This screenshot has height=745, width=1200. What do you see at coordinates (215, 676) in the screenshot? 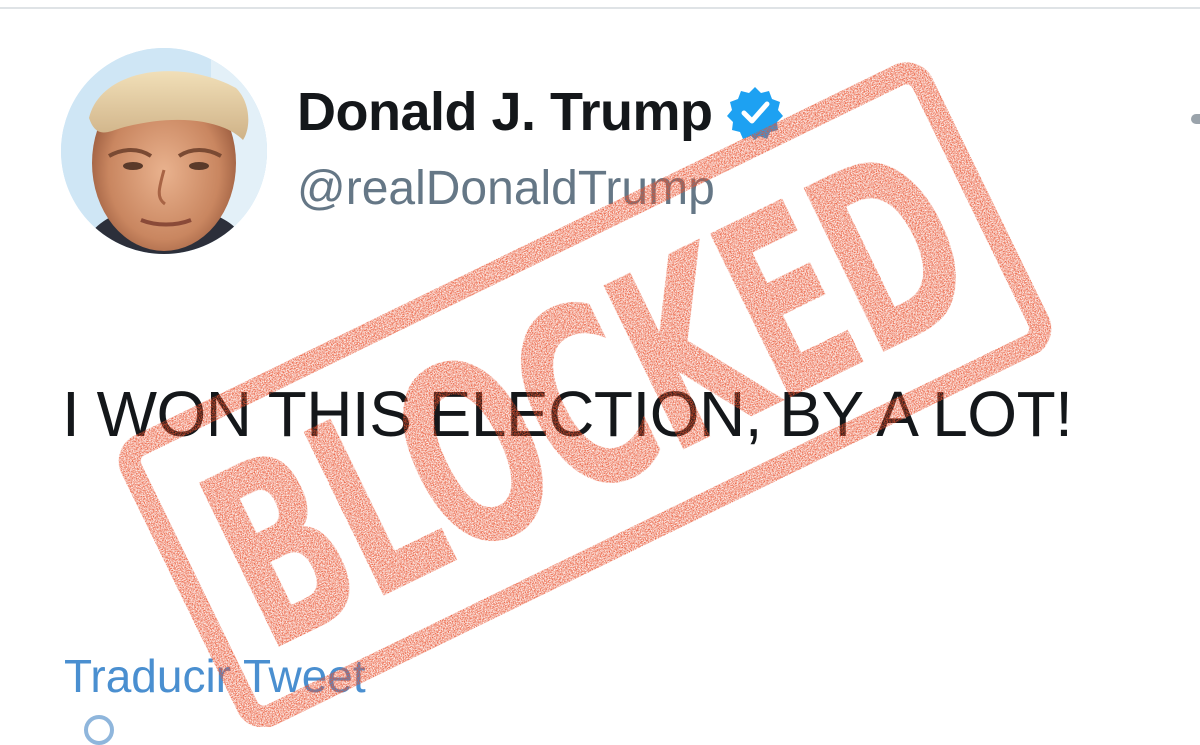
I see `translate-tweet-link: Traducir Tweet` at bounding box center [215, 676].